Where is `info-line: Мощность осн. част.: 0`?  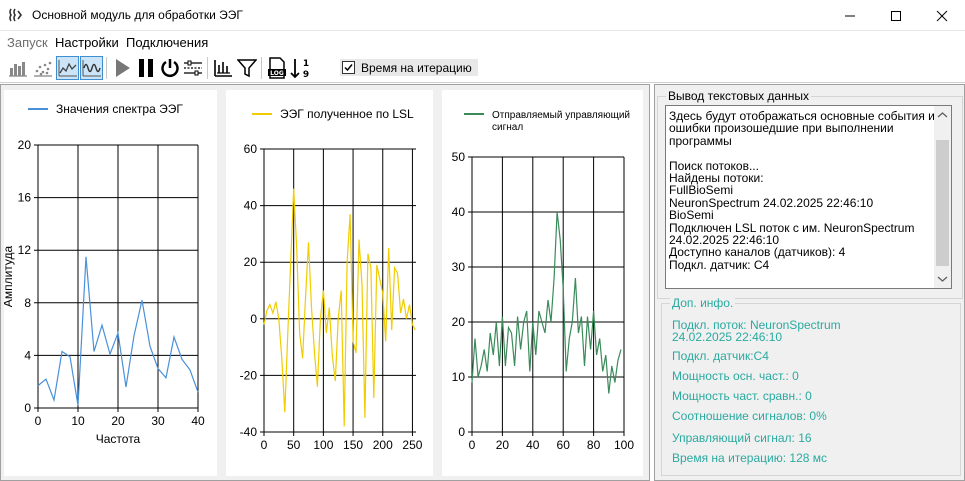 info-line: Мощность осн. част.: 0 is located at coordinates (735, 376).